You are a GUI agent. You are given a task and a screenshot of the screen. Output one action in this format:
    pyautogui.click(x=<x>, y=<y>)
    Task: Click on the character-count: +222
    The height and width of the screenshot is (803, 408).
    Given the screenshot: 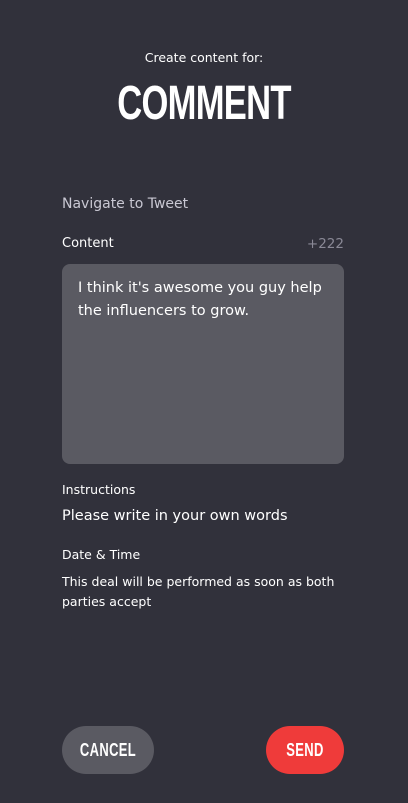 What is the action you would take?
    pyautogui.click(x=325, y=244)
    